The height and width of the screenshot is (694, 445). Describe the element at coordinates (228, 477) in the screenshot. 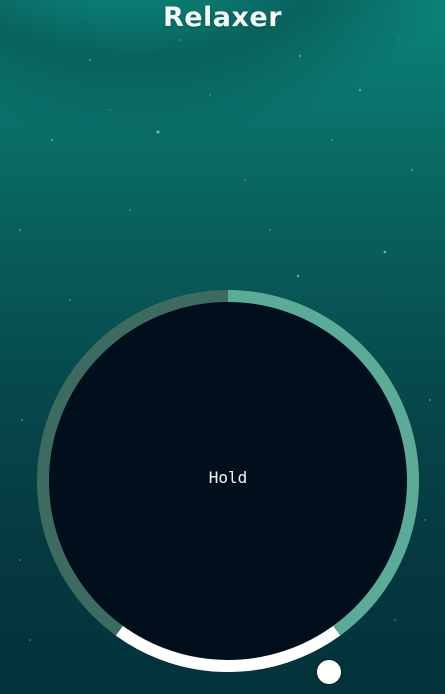

I see `breath-instruction: Hold` at that location.